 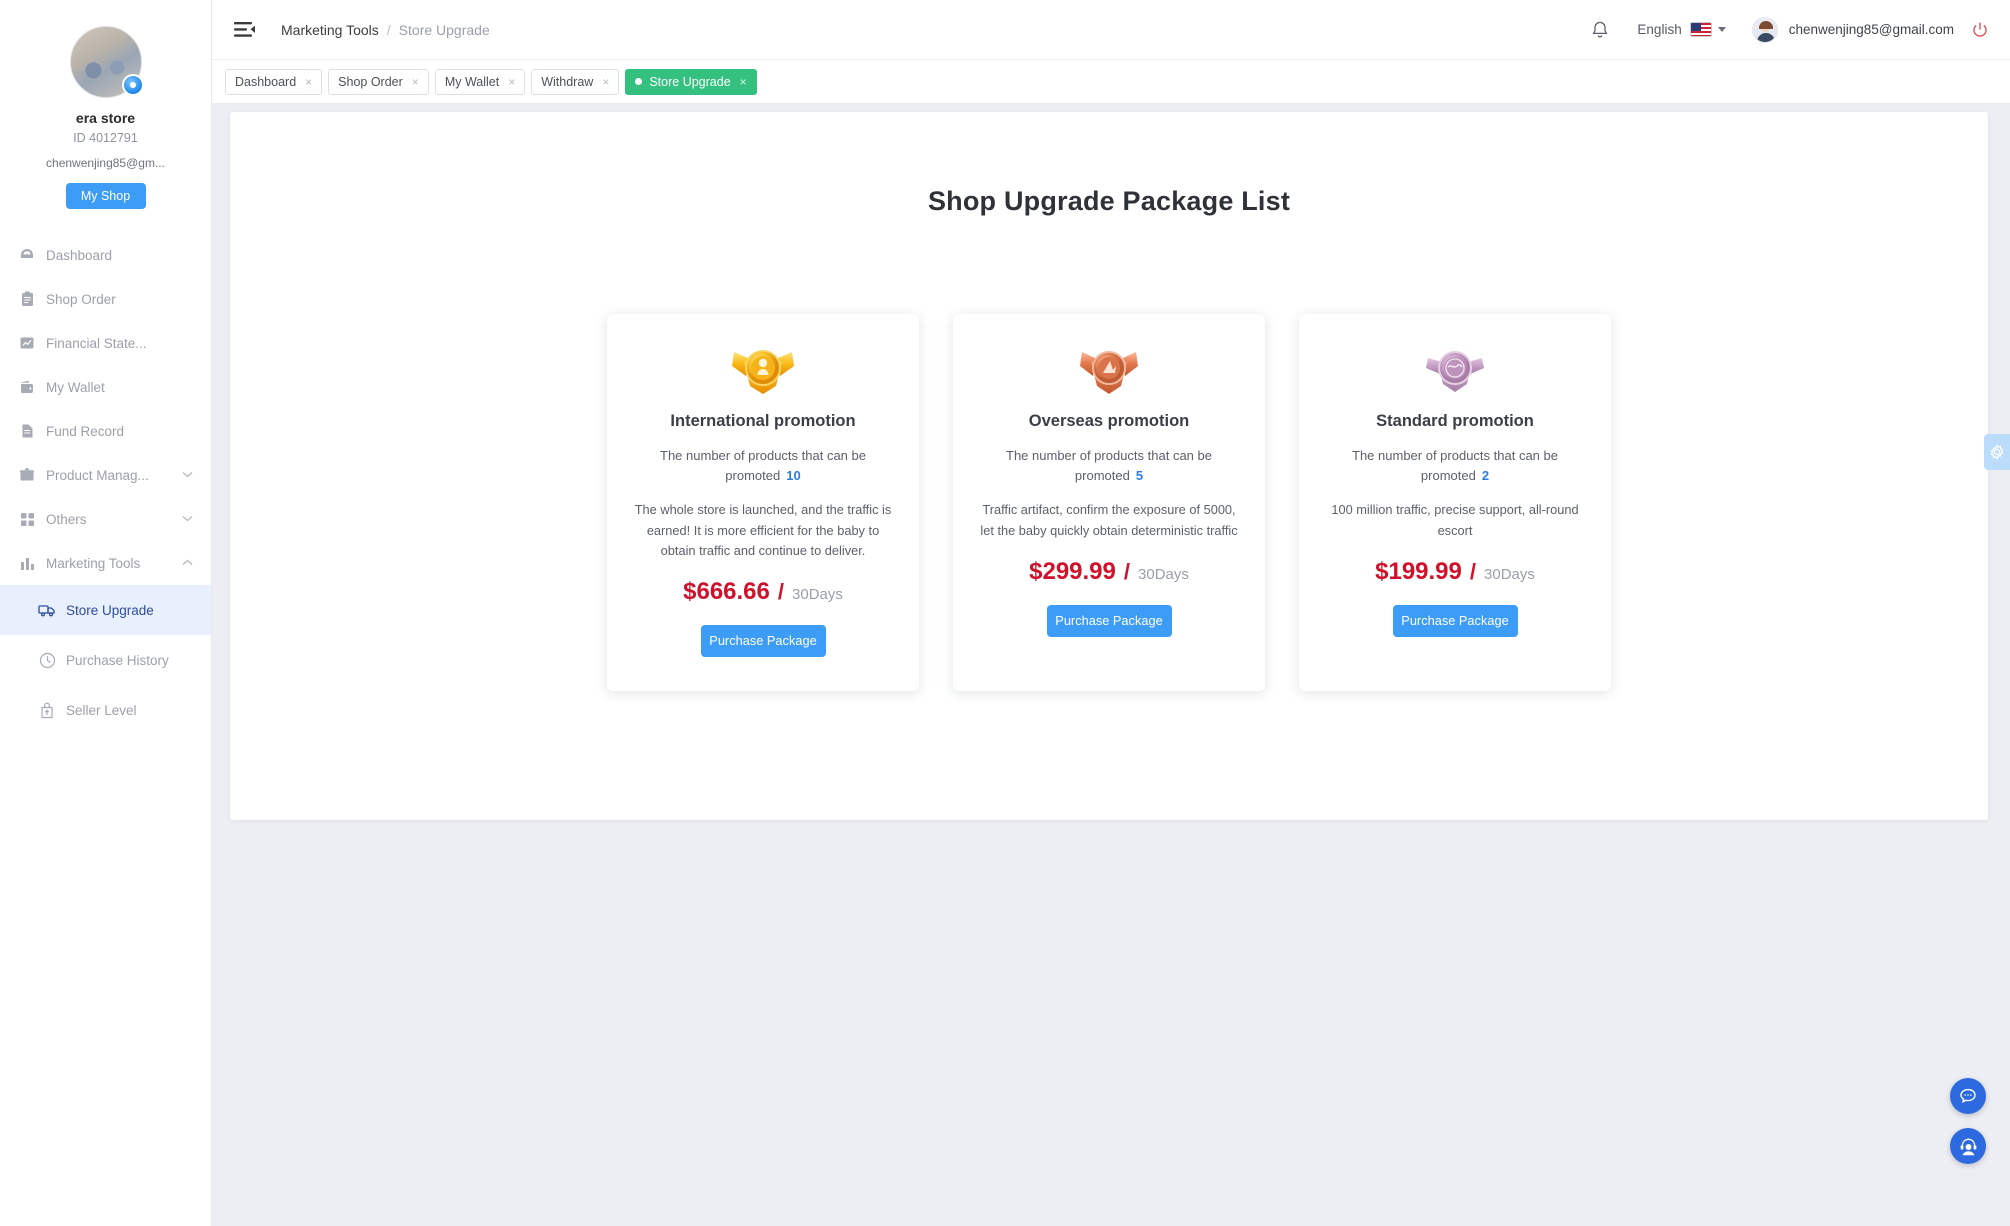 What do you see at coordinates (639, 81) in the screenshot?
I see `active-dot-icon` at bounding box center [639, 81].